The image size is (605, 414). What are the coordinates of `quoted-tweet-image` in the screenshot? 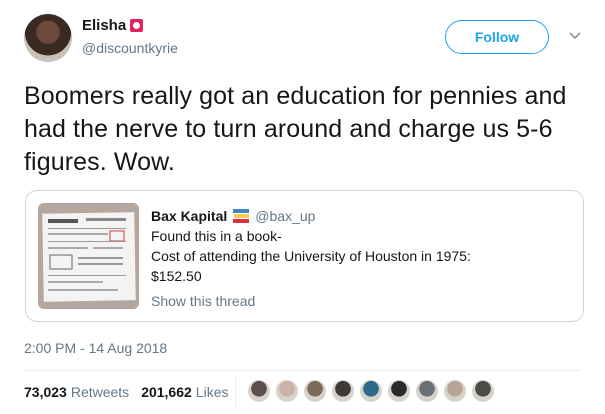 It's located at (88, 256).